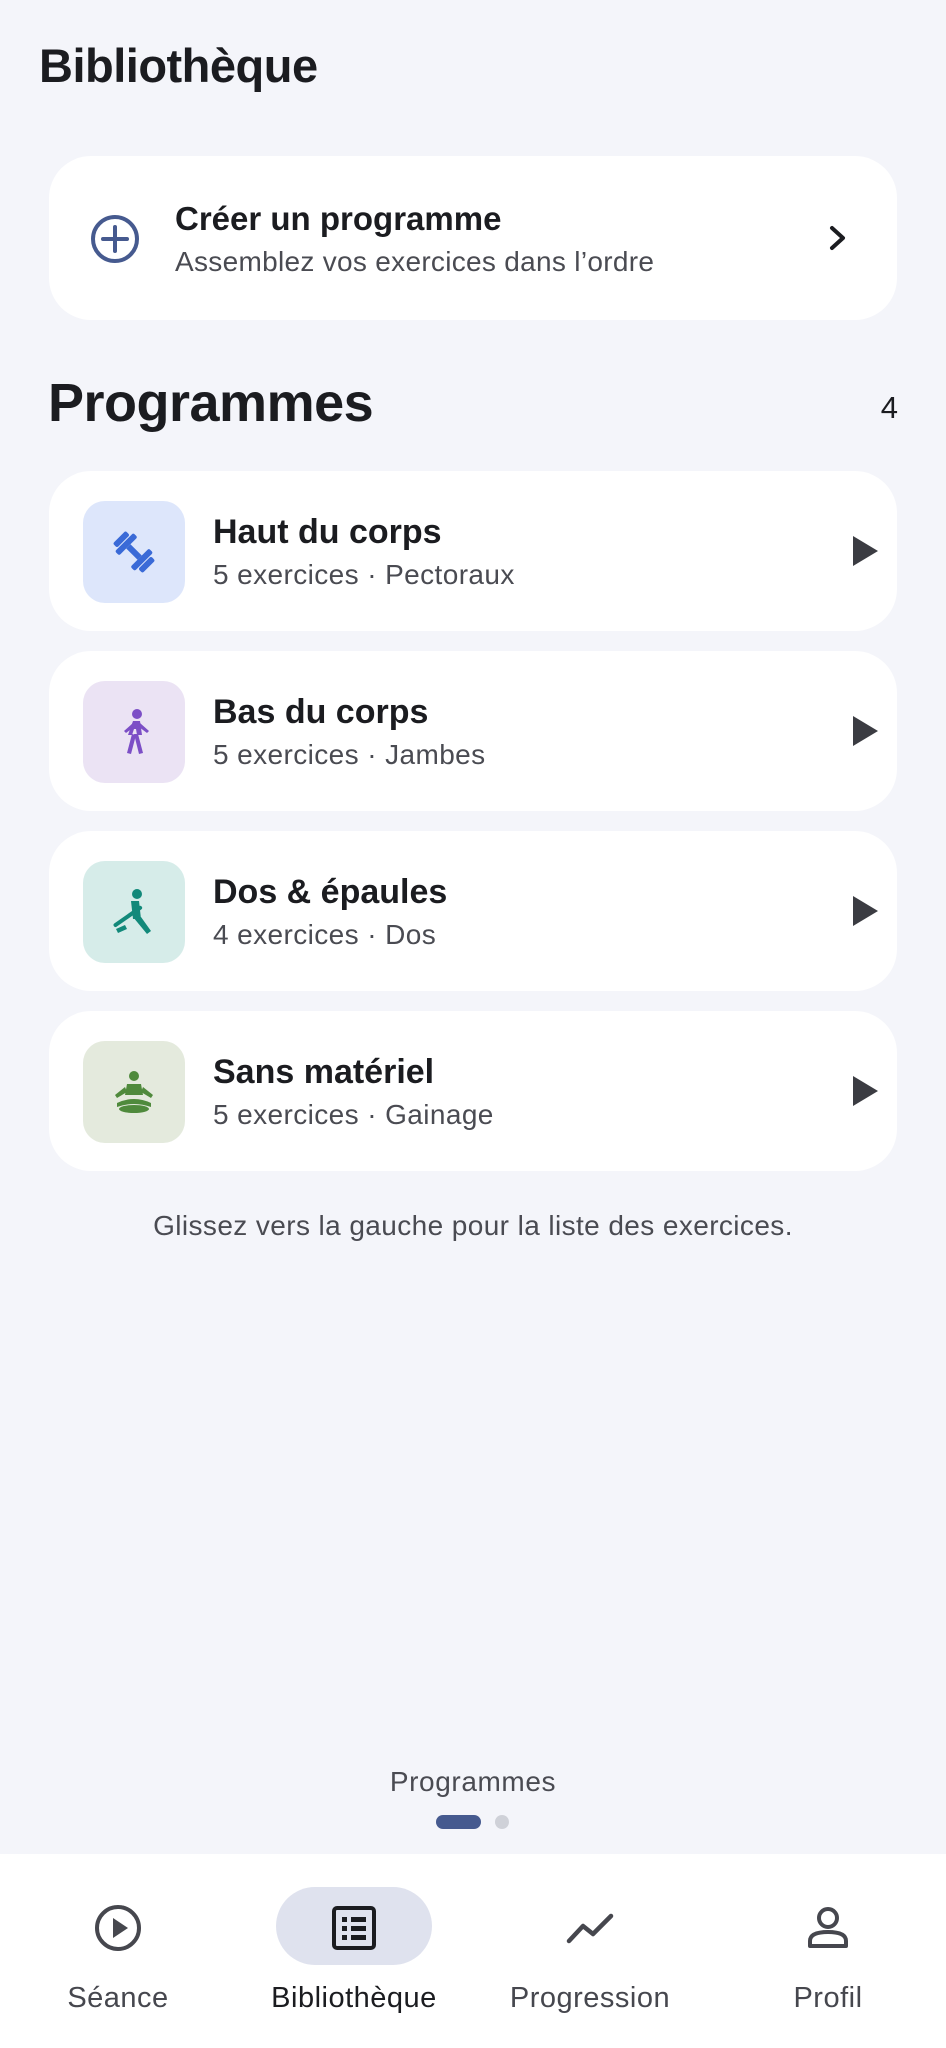 The width and height of the screenshot is (946, 2048). I want to click on walking-icon, so click(136, 731).